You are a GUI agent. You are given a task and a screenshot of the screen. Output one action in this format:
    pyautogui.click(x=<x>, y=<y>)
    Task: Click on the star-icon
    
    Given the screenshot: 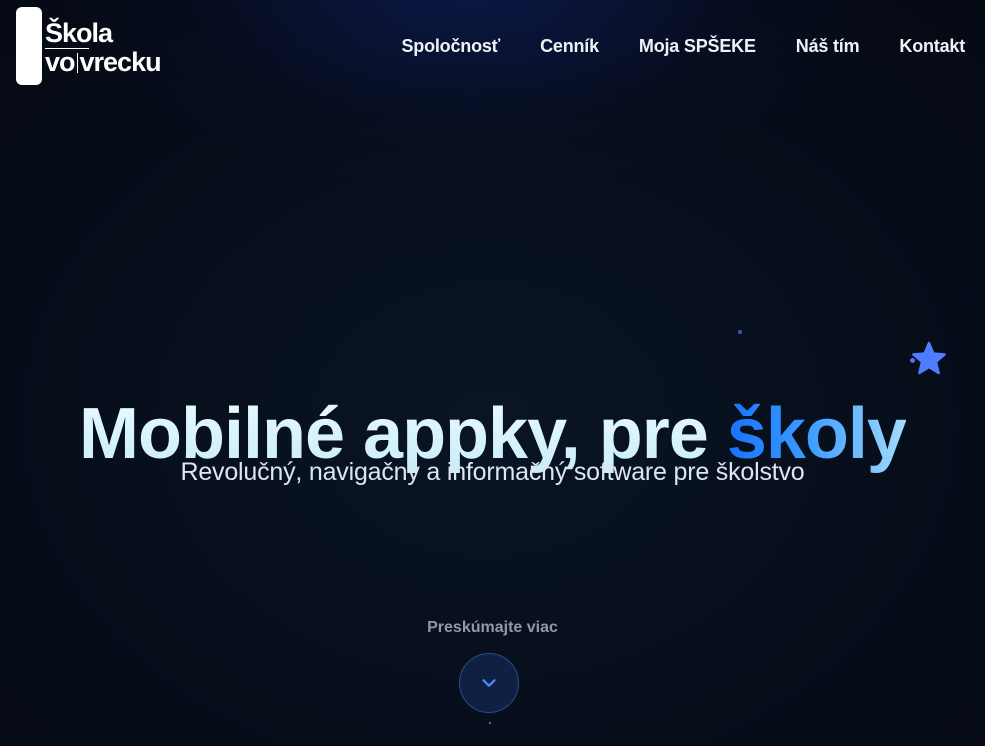 What is the action you would take?
    pyautogui.click(x=929, y=358)
    